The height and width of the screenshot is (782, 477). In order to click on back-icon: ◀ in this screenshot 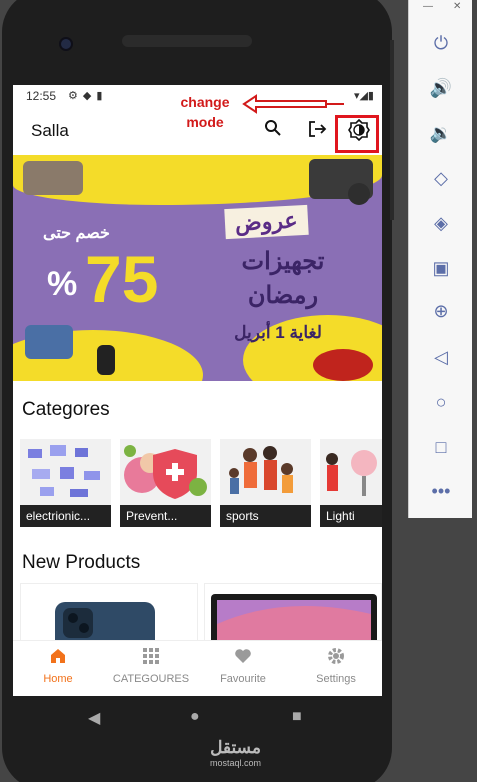, I will do `click(94, 718)`.